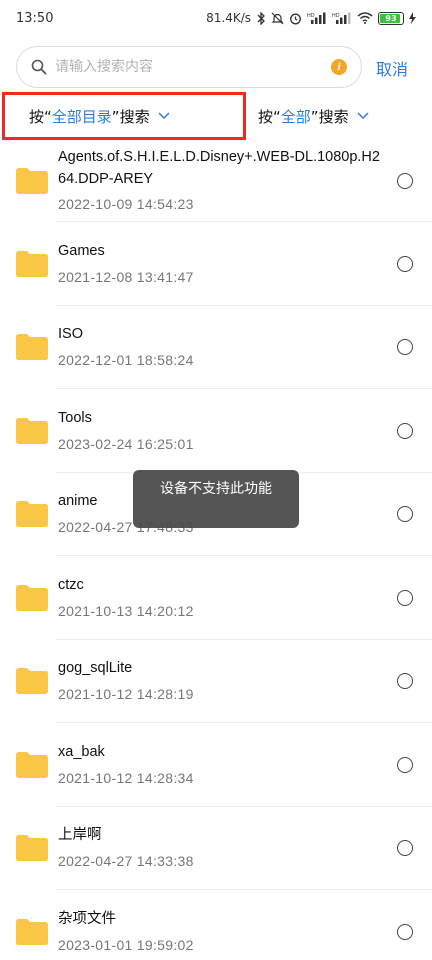 Image resolution: width=432 pixels, height=960 pixels. I want to click on file-date: 2022-12-01 18:58:24, so click(126, 360).